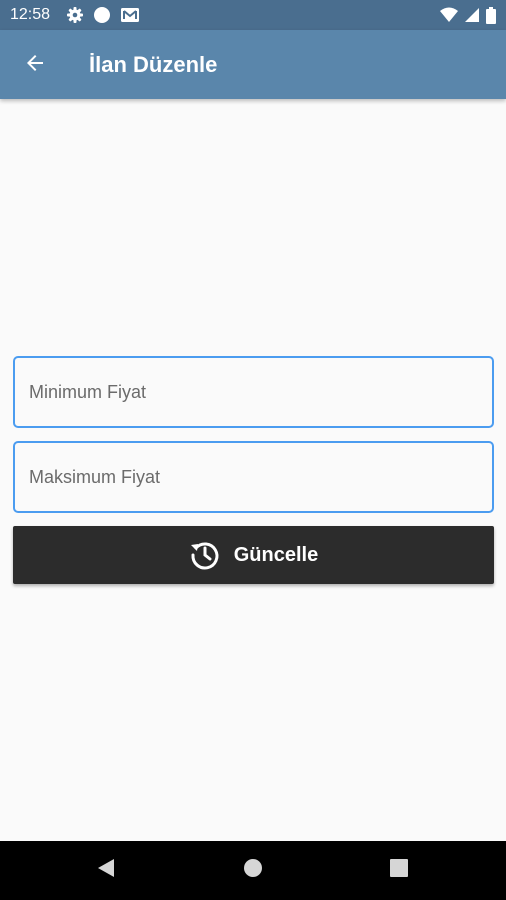 The image size is (506, 900). What do you see at coordinates (205, 555) in the screenshot?
I see `update-clock-icon` at bounding box center [205, 555].